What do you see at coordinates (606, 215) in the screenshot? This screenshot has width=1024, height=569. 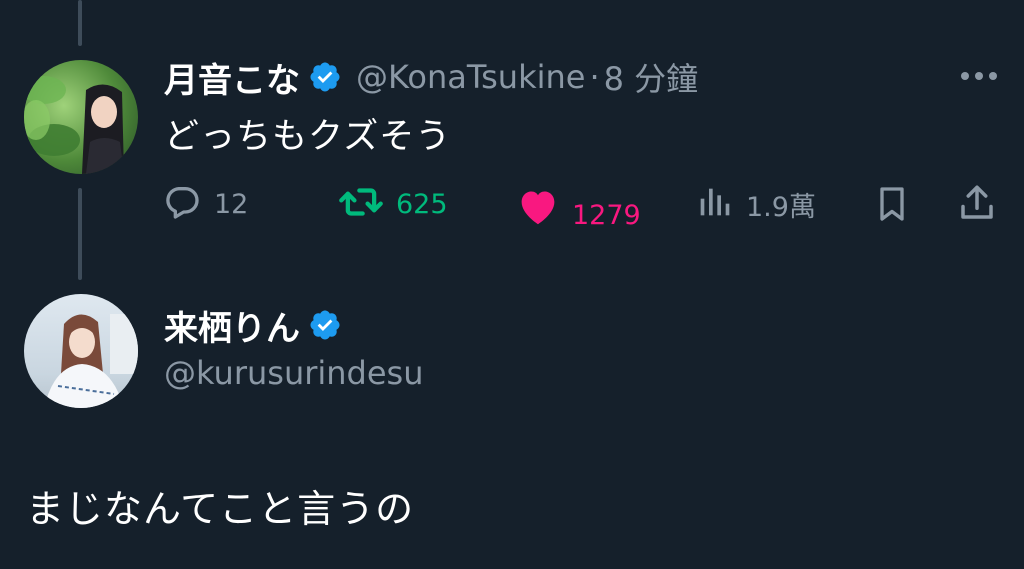 I see `like-count: 1279` at bounding box center [606, 215].